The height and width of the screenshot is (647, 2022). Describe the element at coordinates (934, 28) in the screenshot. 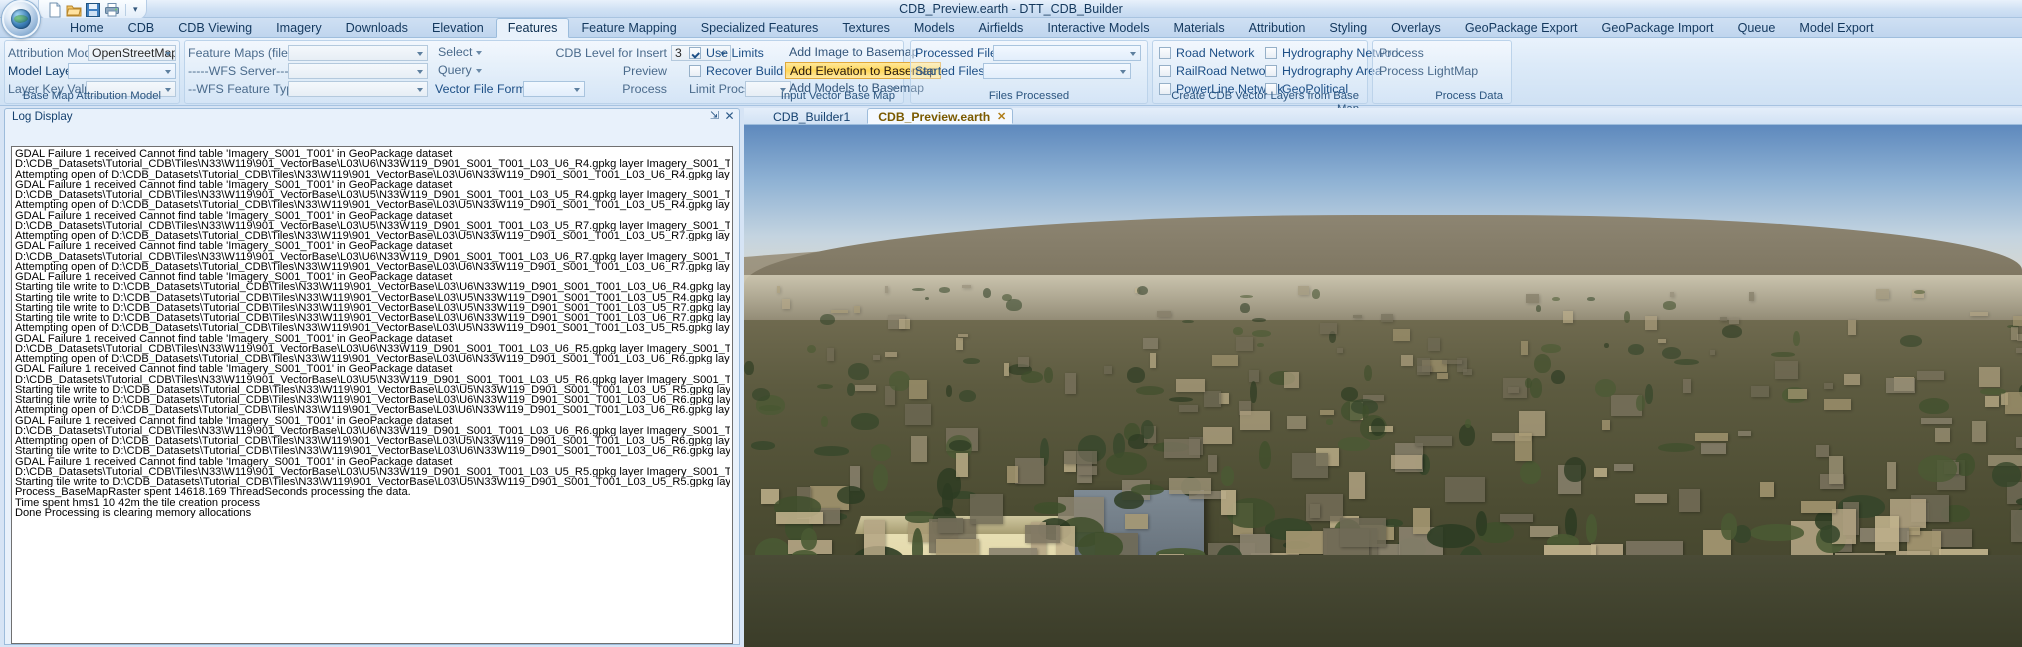

I see `ribbon-tab-models: Models` at that location.